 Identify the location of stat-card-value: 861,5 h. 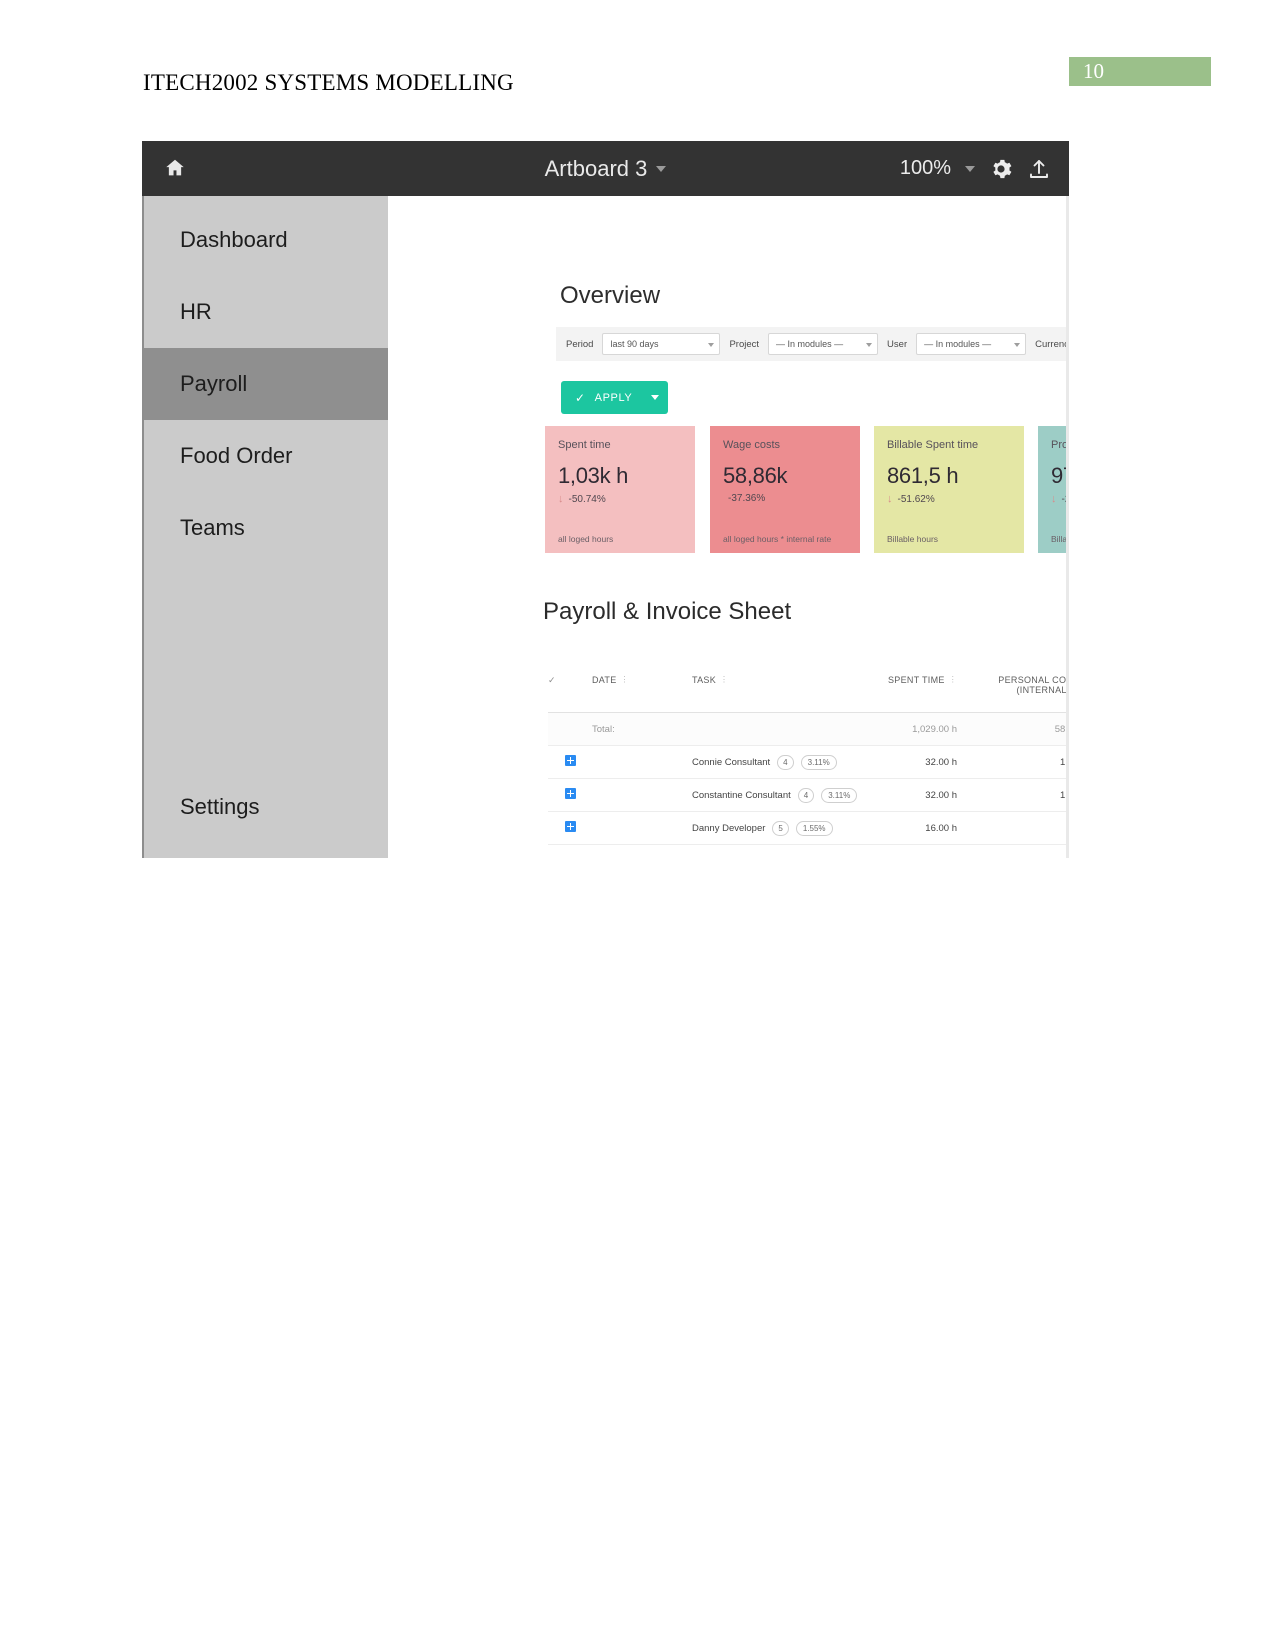
(923, 475).